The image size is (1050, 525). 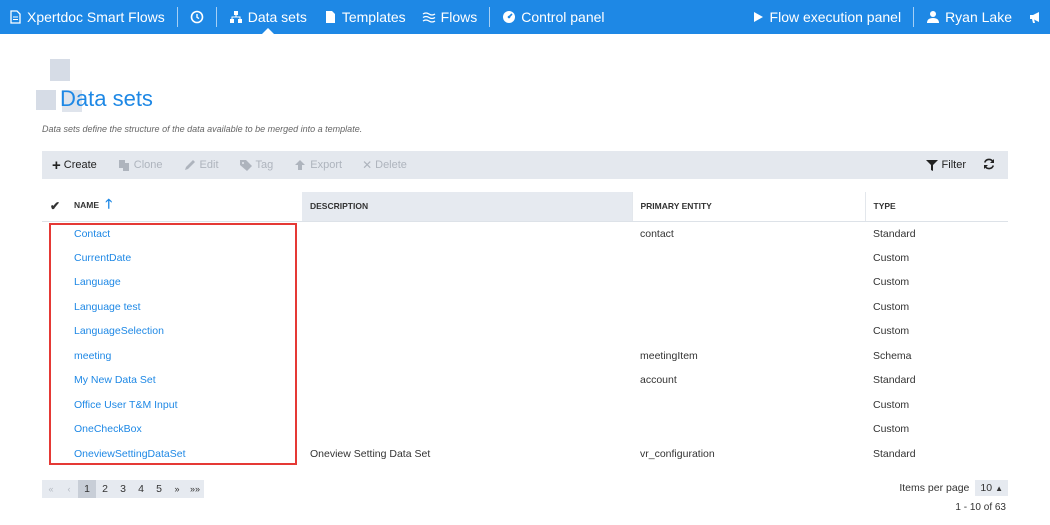 I want to click on select-all-checkbox: ✔, so click(x=54, y=207).